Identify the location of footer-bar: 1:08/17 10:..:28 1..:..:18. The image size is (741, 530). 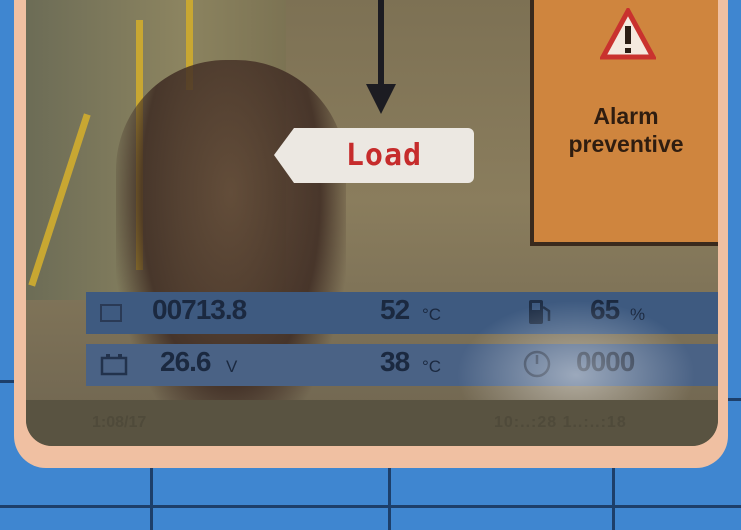
(372, 423).